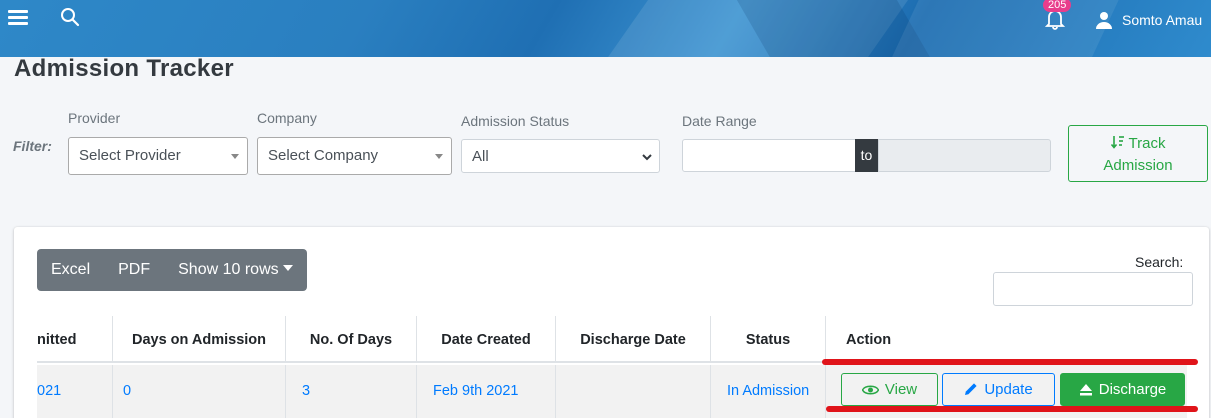 The width and height of the screenshot is (1211, 418). What do you see at coordinates (1138, 165) in the screenshot?
I see `track-button-line2: Admission` at bounding box center [1138, 165].